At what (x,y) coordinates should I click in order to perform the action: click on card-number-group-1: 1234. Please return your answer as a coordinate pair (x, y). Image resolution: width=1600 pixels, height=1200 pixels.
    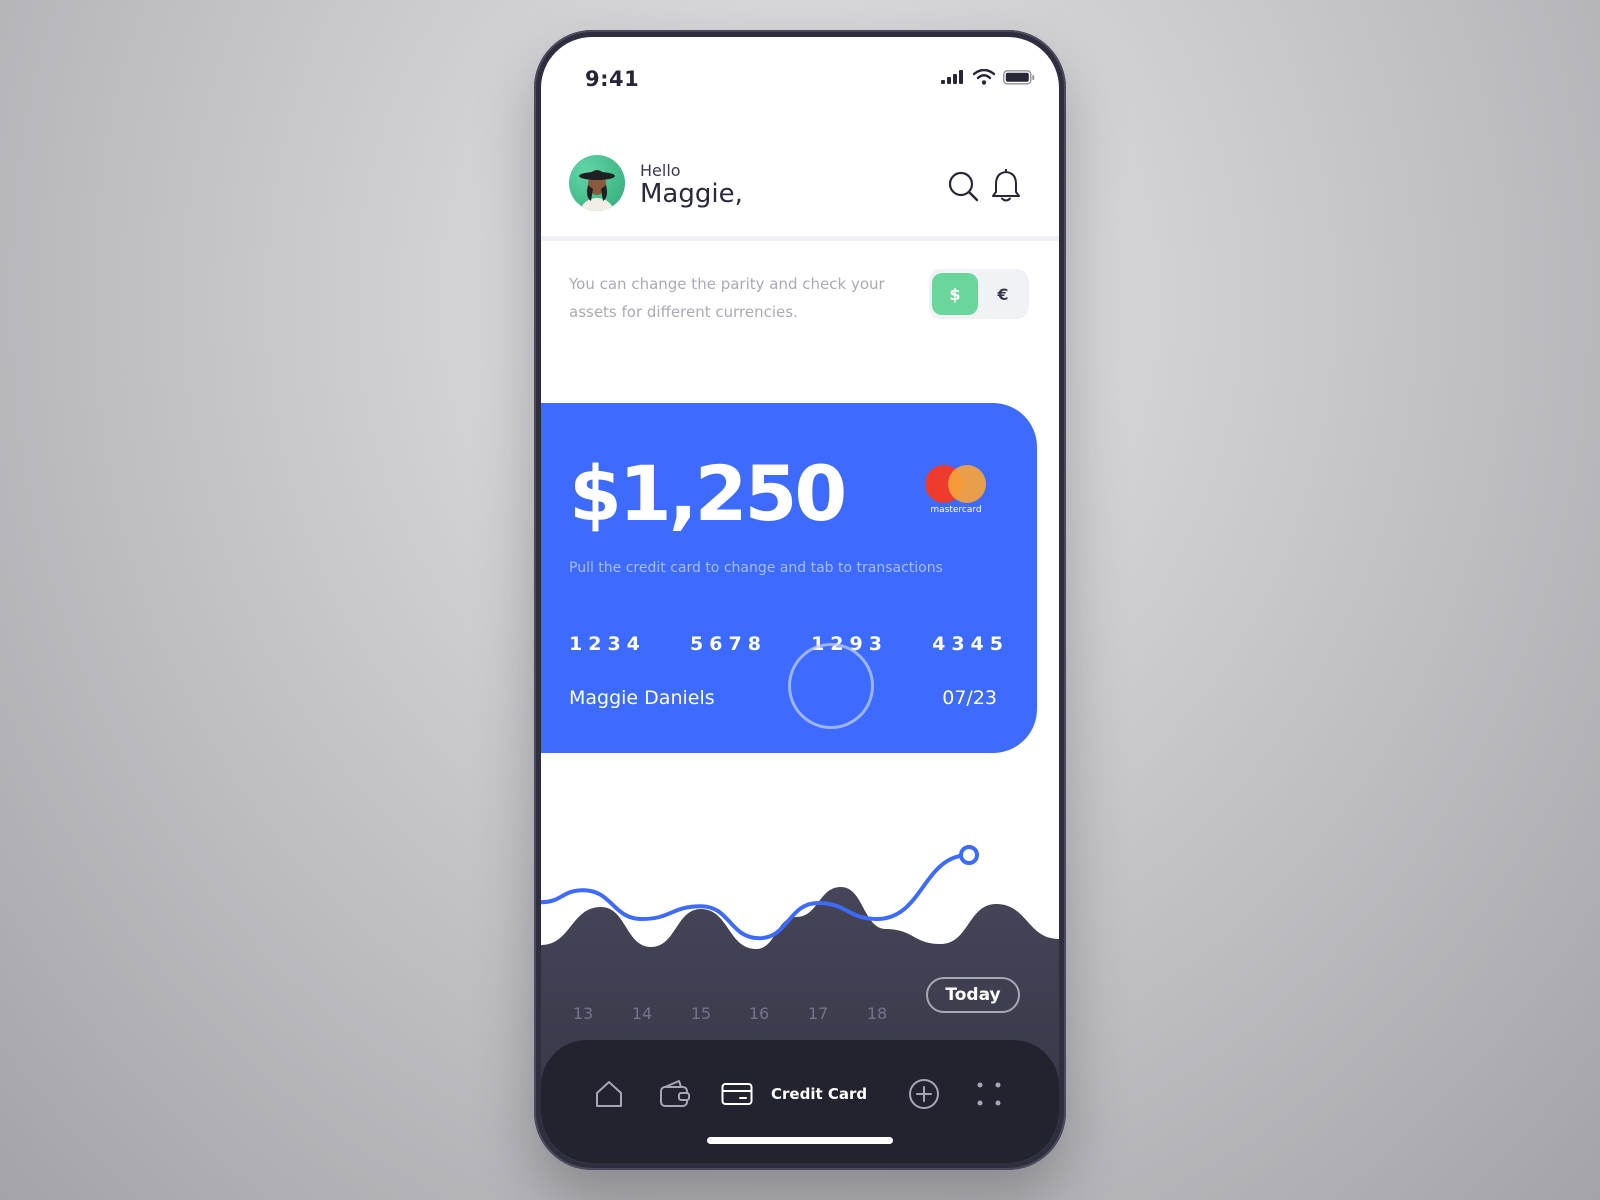
    Looking at the image, I should click on (607, 644).